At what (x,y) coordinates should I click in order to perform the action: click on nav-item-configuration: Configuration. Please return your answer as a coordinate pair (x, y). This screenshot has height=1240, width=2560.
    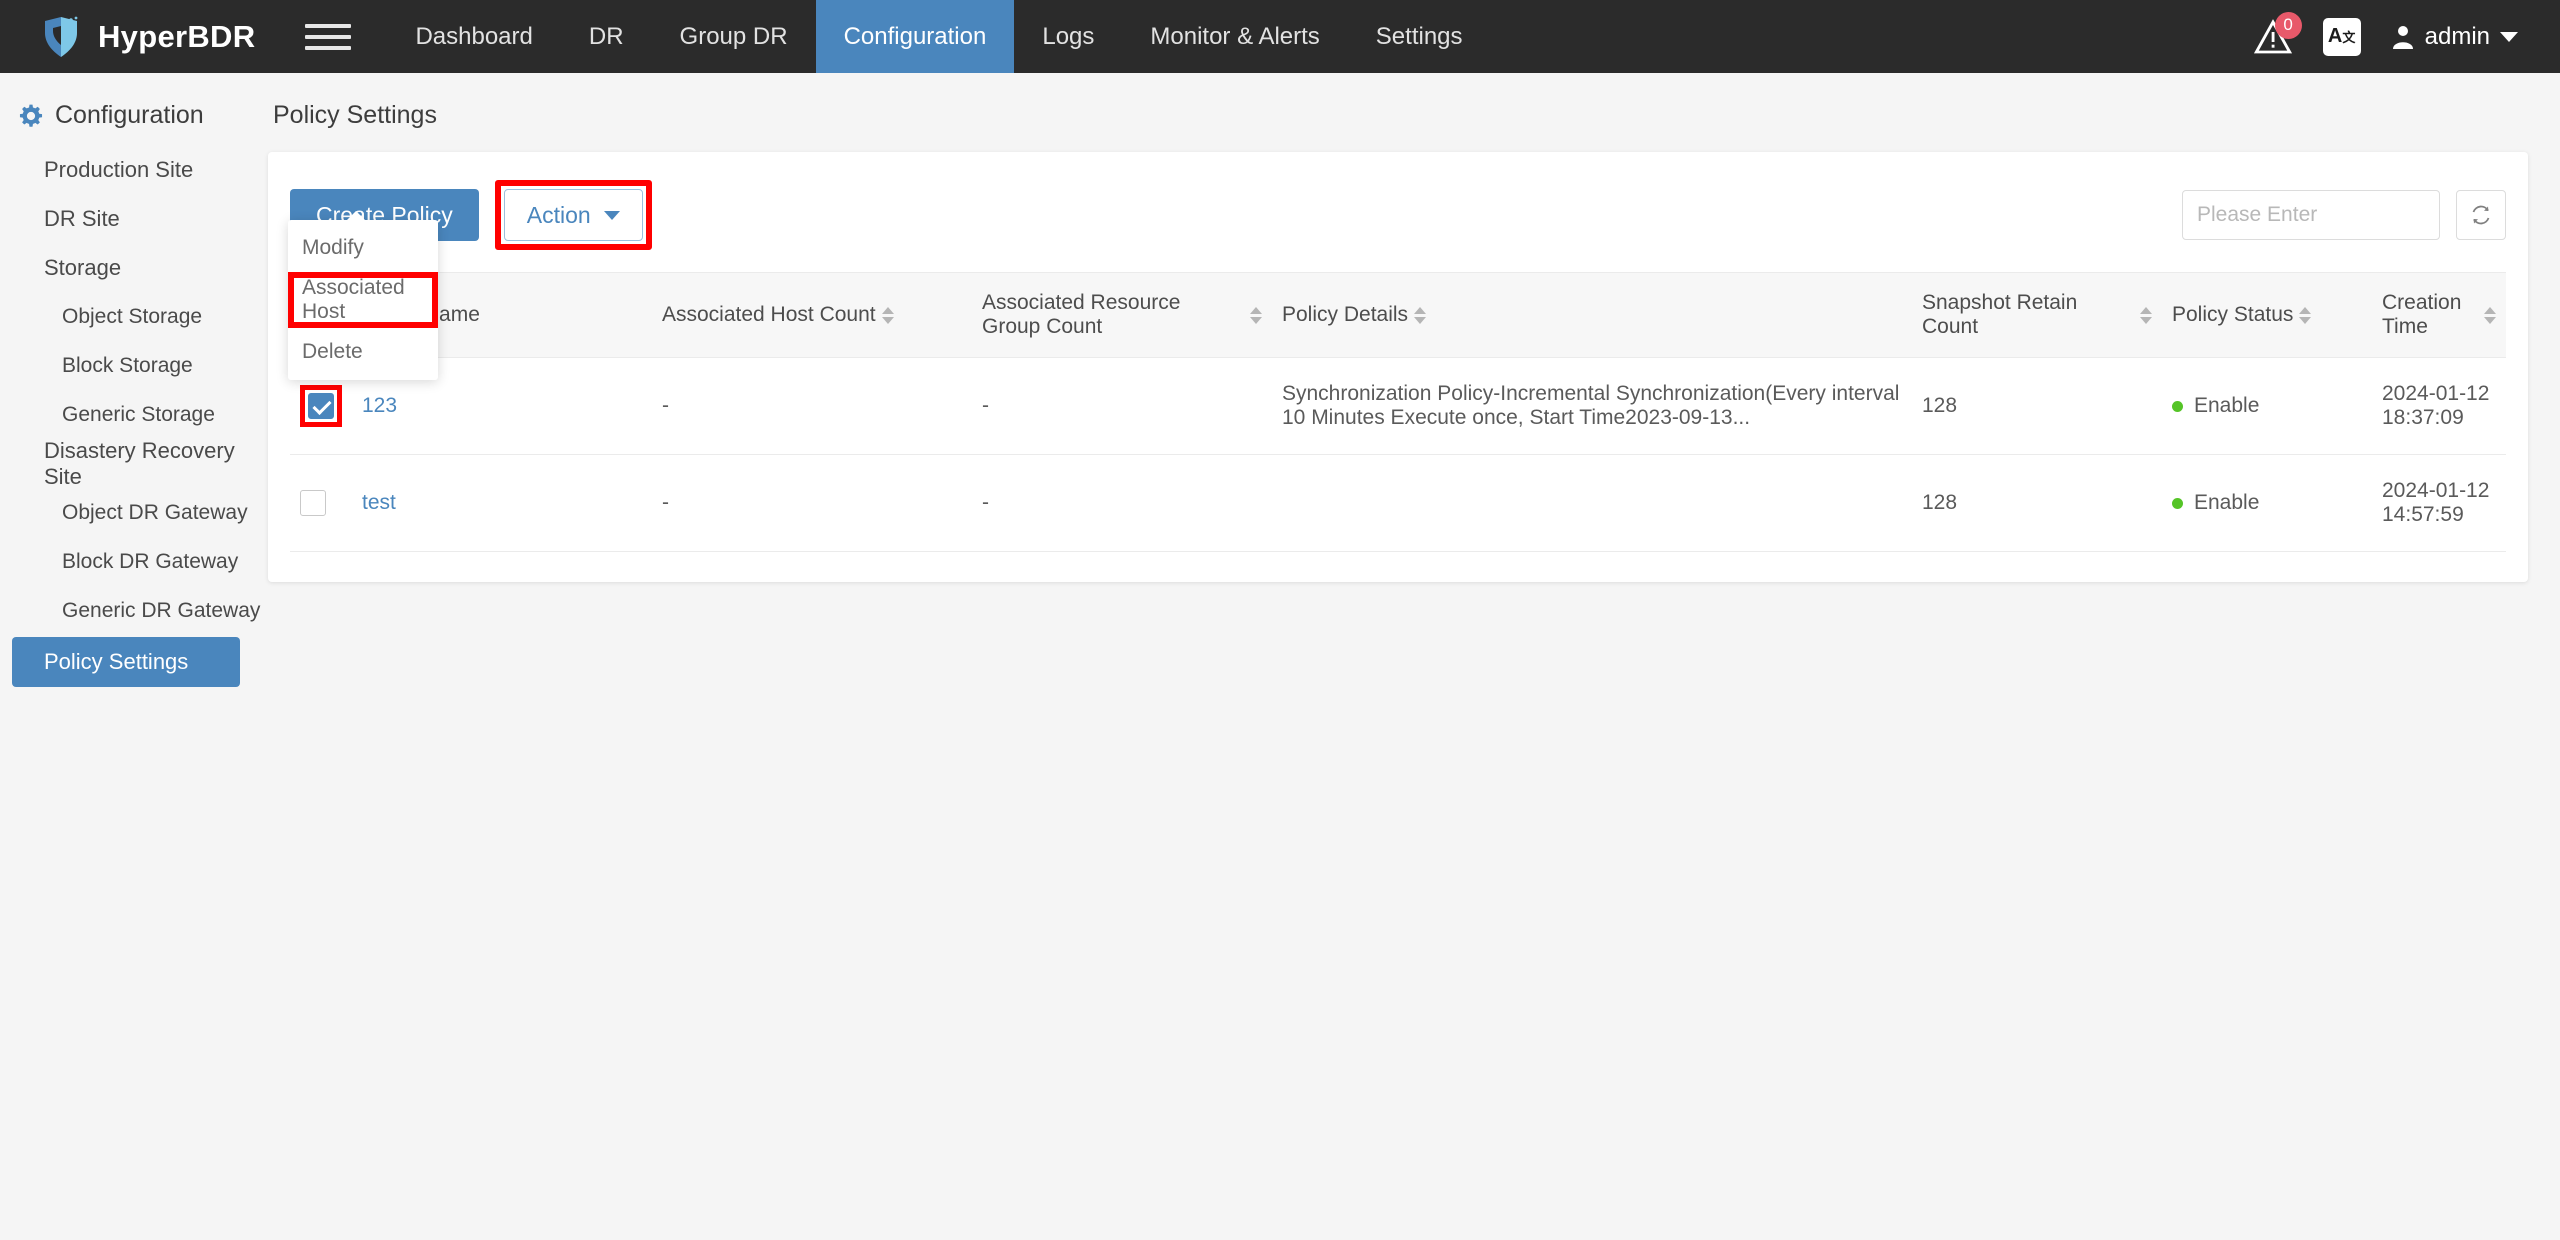
    Looking at the image, I should click on (915, 36).